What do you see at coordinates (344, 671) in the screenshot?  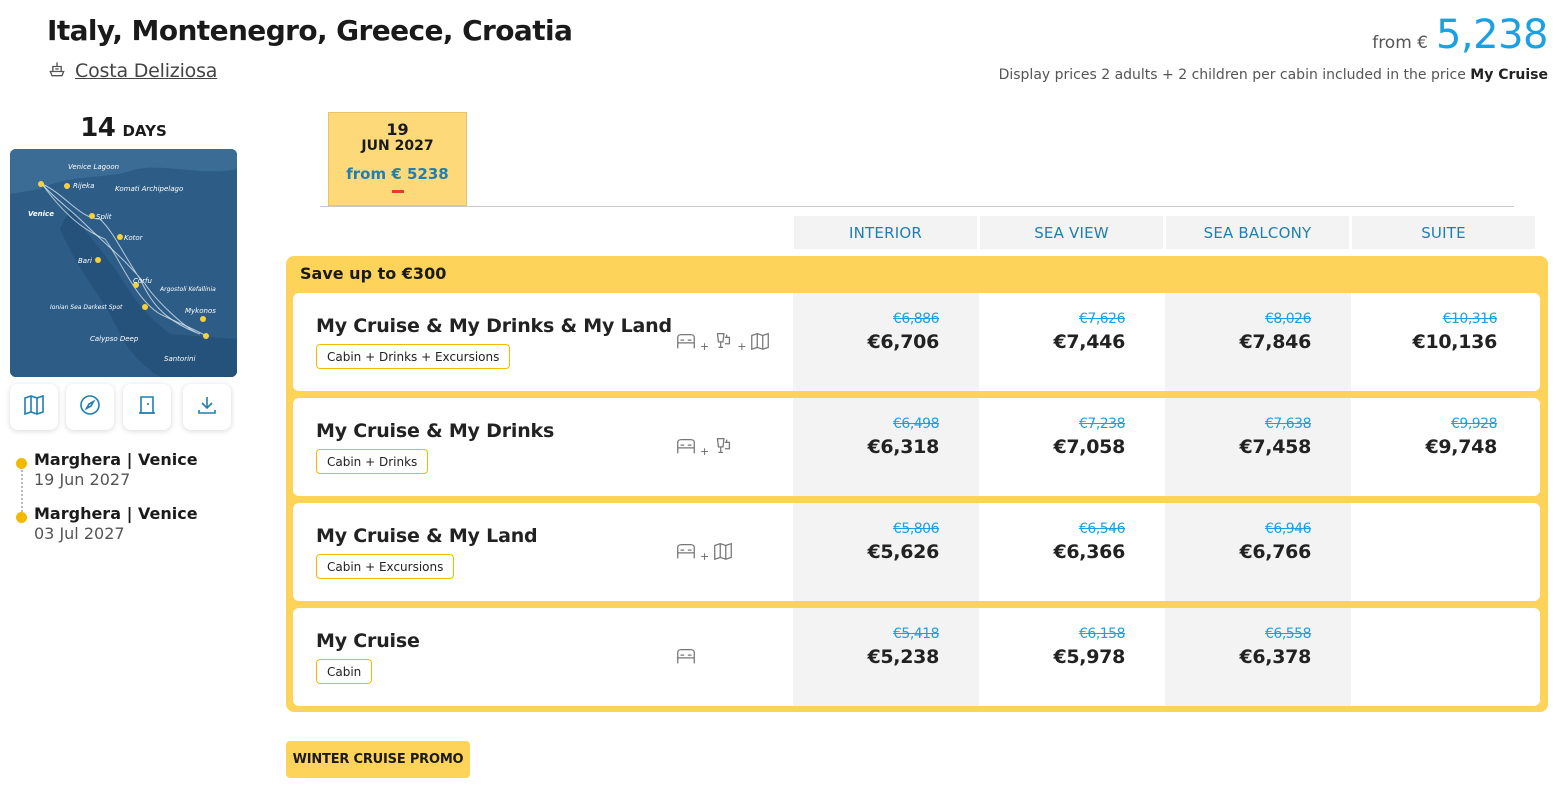 I see `offer-chip: Cabin` at bounding box center [344, 671].